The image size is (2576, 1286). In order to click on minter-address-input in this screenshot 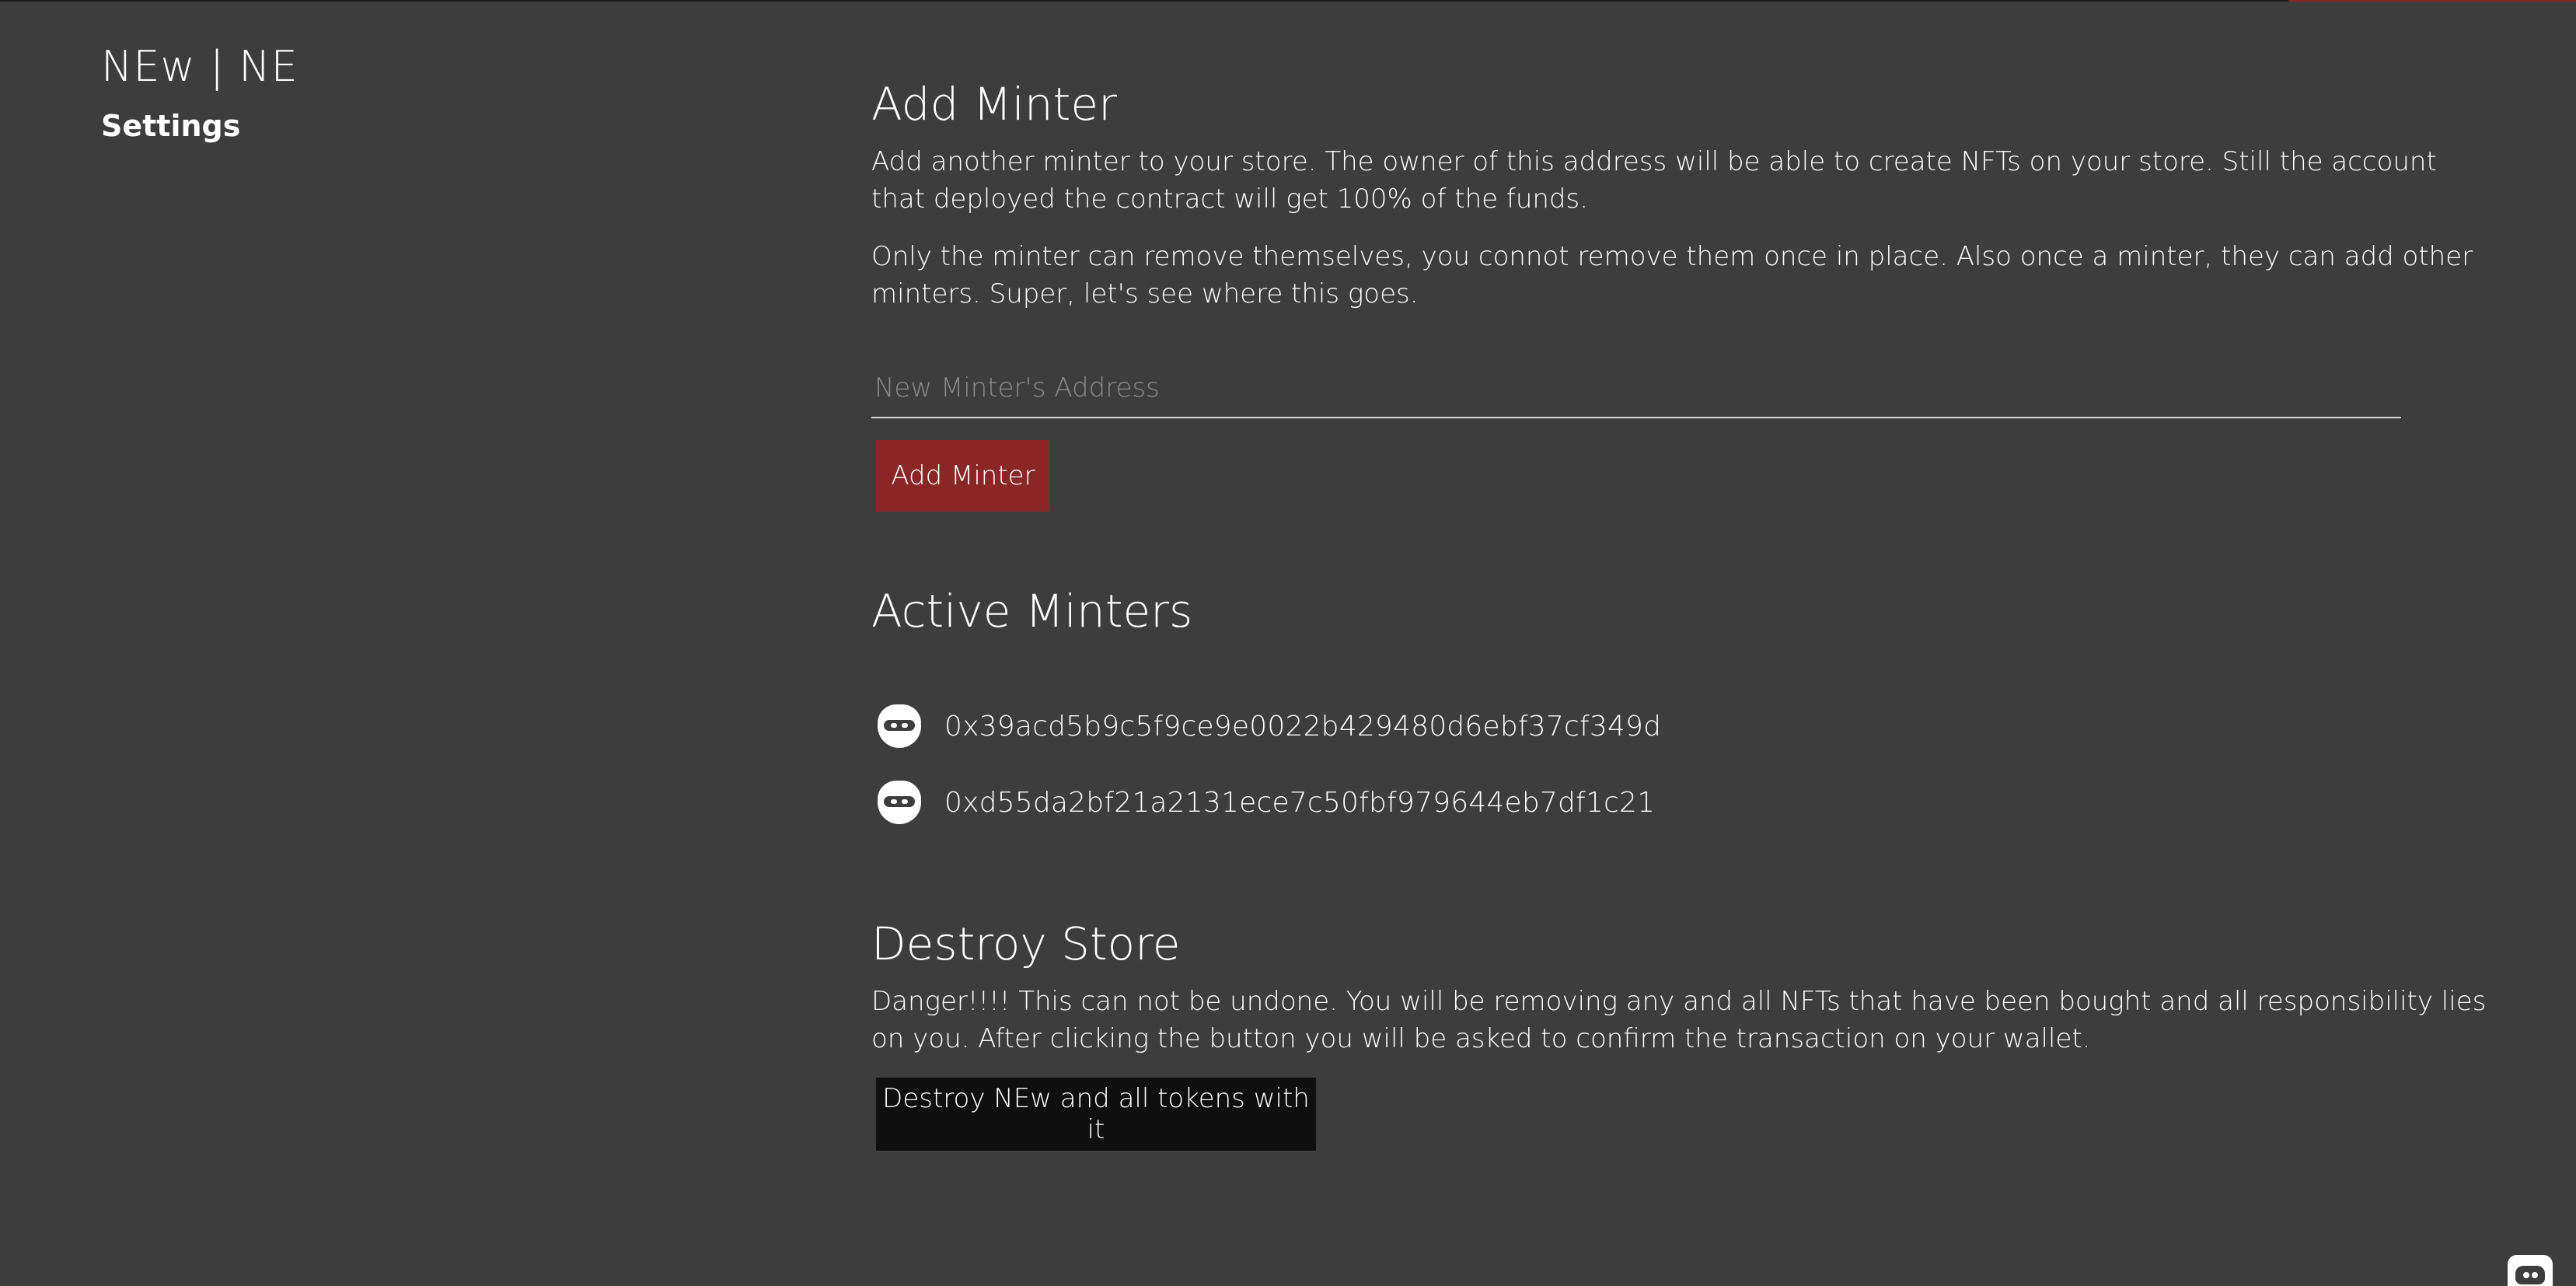, I will do `click(1639, 388)`.